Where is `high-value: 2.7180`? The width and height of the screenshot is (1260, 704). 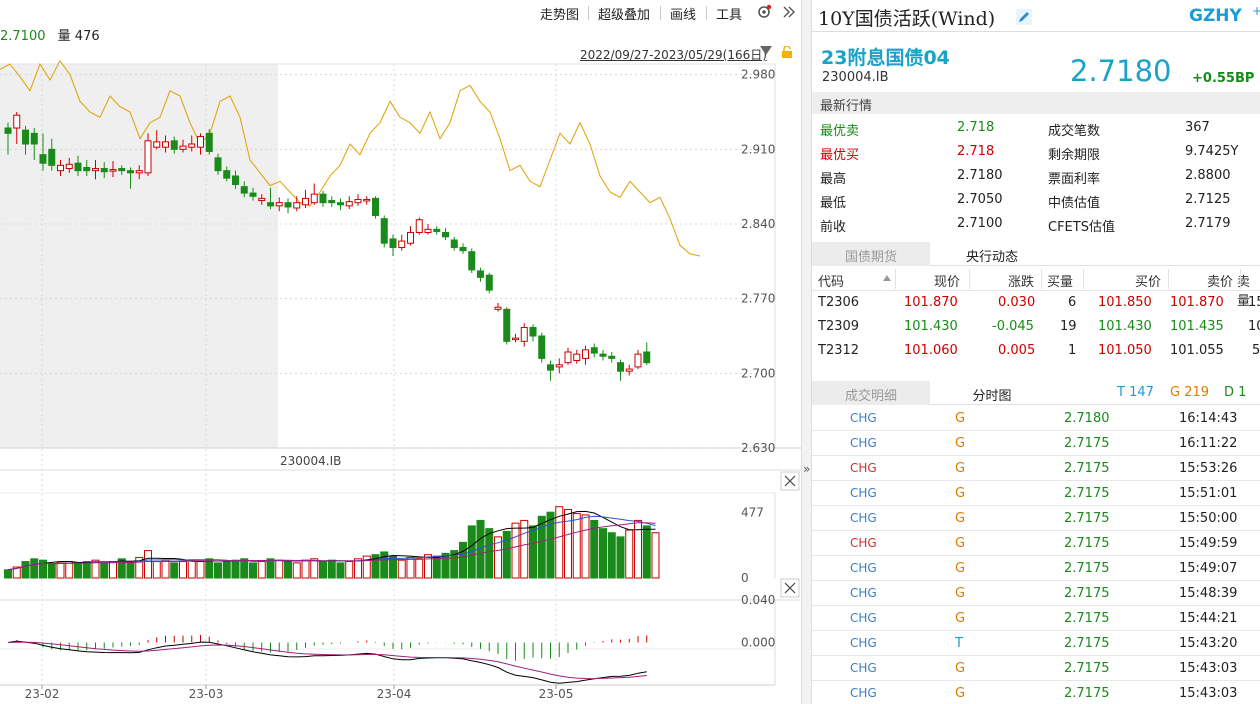
high-value: 2.7180 is located at coordinates (980, 175).